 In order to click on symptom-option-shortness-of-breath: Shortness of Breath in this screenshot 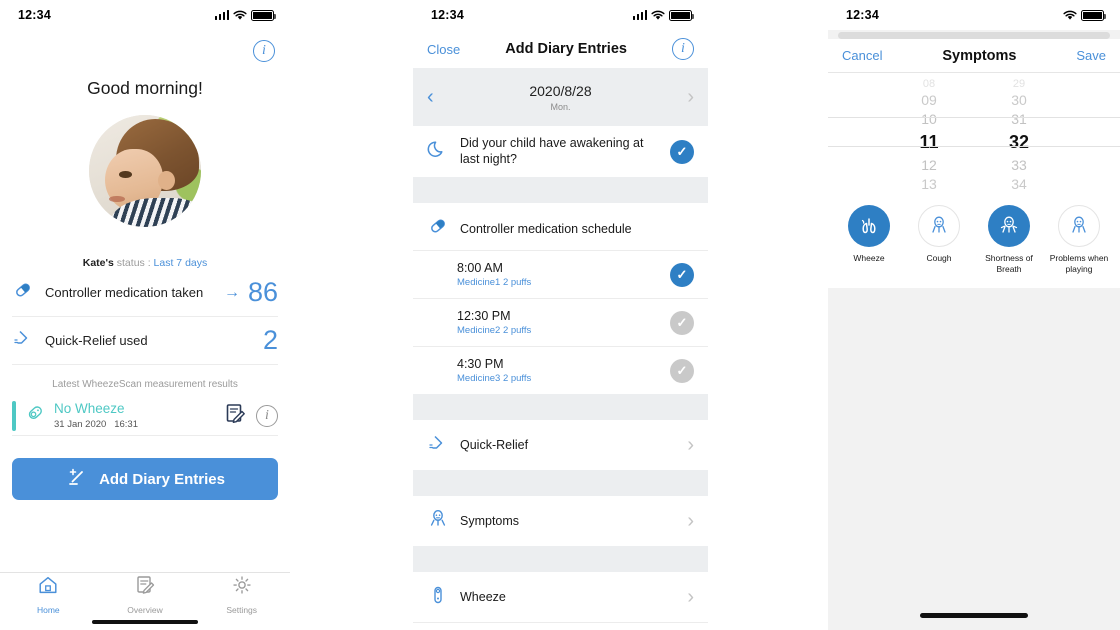, I will do `click(1009, 239)`.